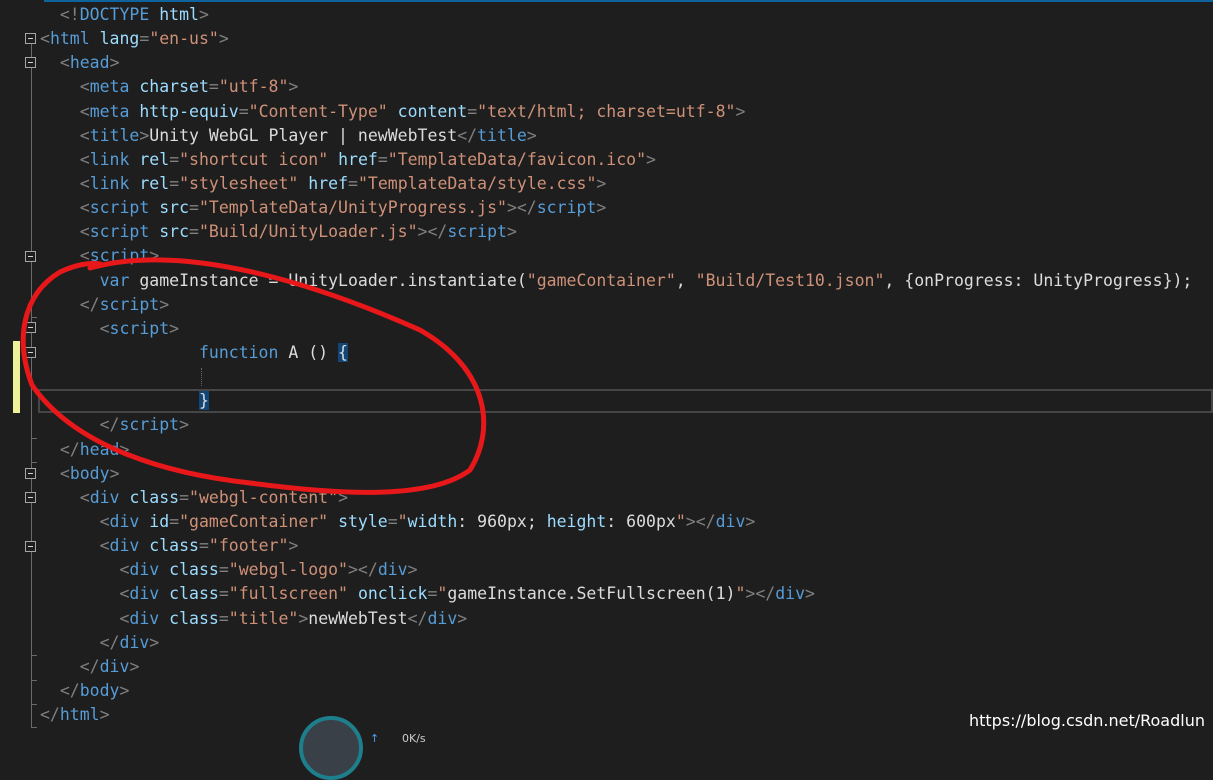 This screenshot has height=780, width=1213. What do you see at coordinates (79, 715) in the screenshot?
I see `code-token: html` at bounding box center [79, 715].